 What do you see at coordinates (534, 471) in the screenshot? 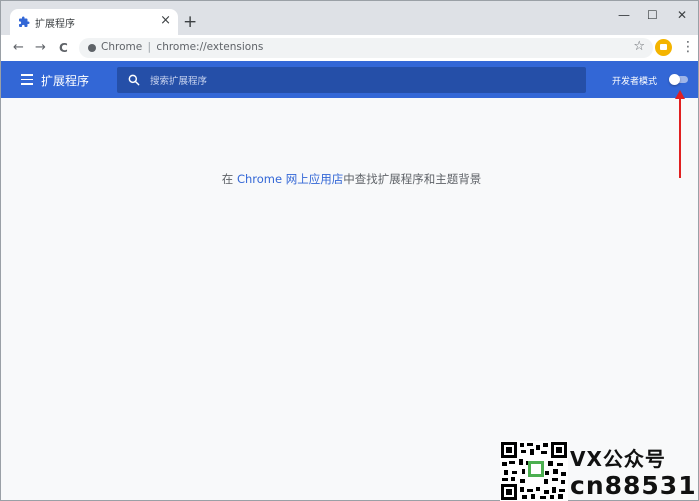
I see `qr-code-icon` at bounding box center [534, 471].